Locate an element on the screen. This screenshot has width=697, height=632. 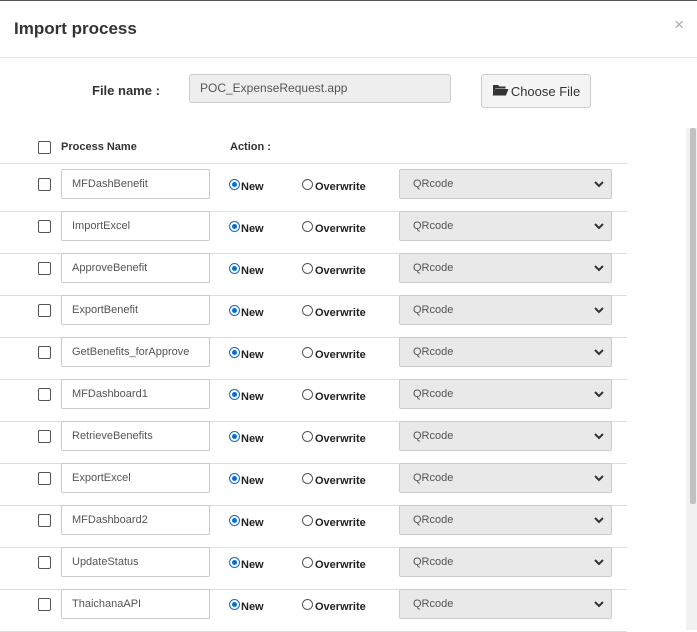
process-name-field: ImportExcel is located at coordinates (135, 226).